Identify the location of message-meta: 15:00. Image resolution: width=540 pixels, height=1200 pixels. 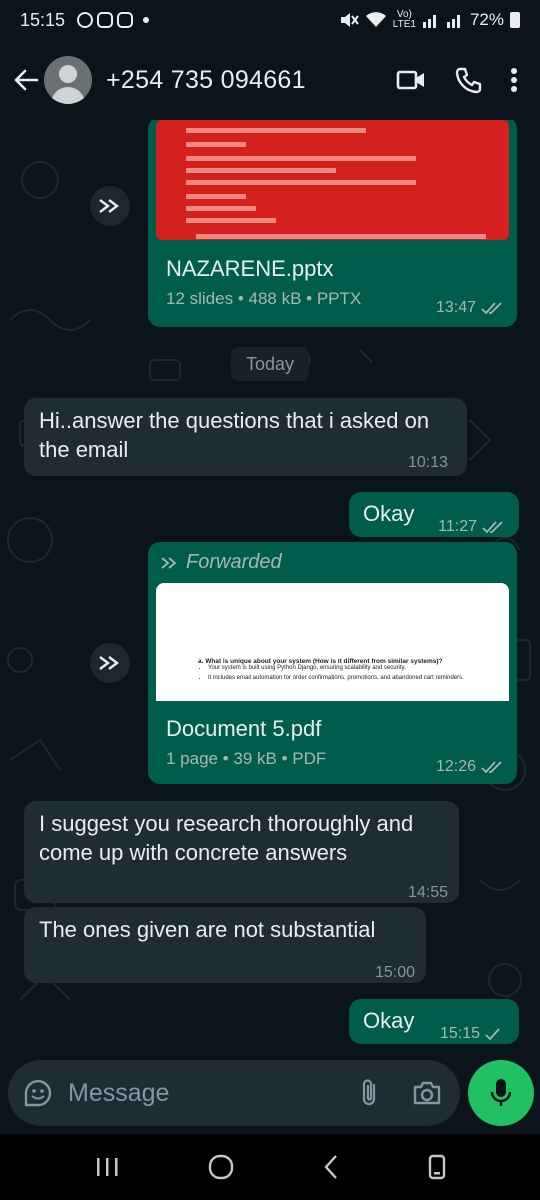
(395, 972).